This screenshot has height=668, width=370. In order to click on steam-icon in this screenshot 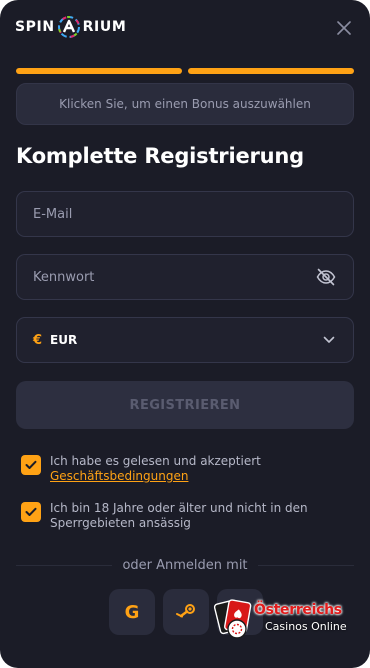, I will do `click(185, 611)`.